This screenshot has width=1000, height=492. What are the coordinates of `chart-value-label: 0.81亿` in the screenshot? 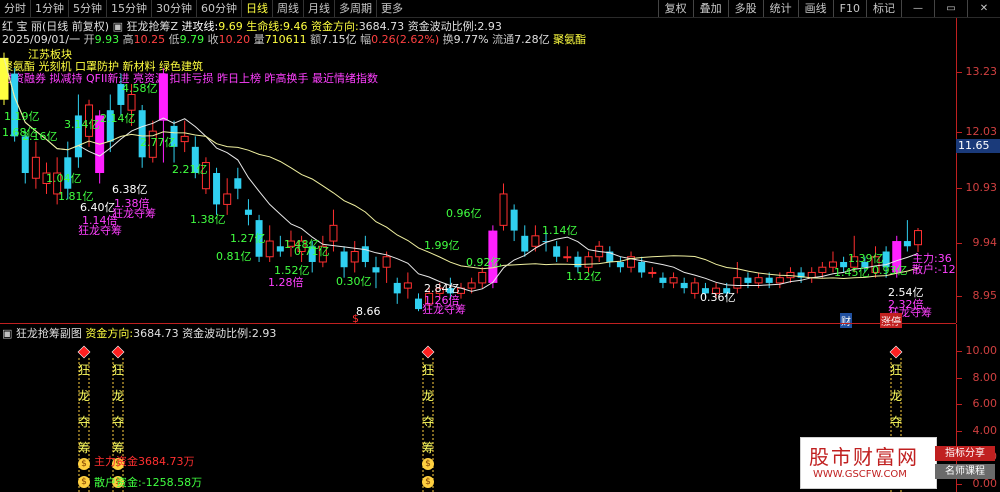 It's located at (234, 256).